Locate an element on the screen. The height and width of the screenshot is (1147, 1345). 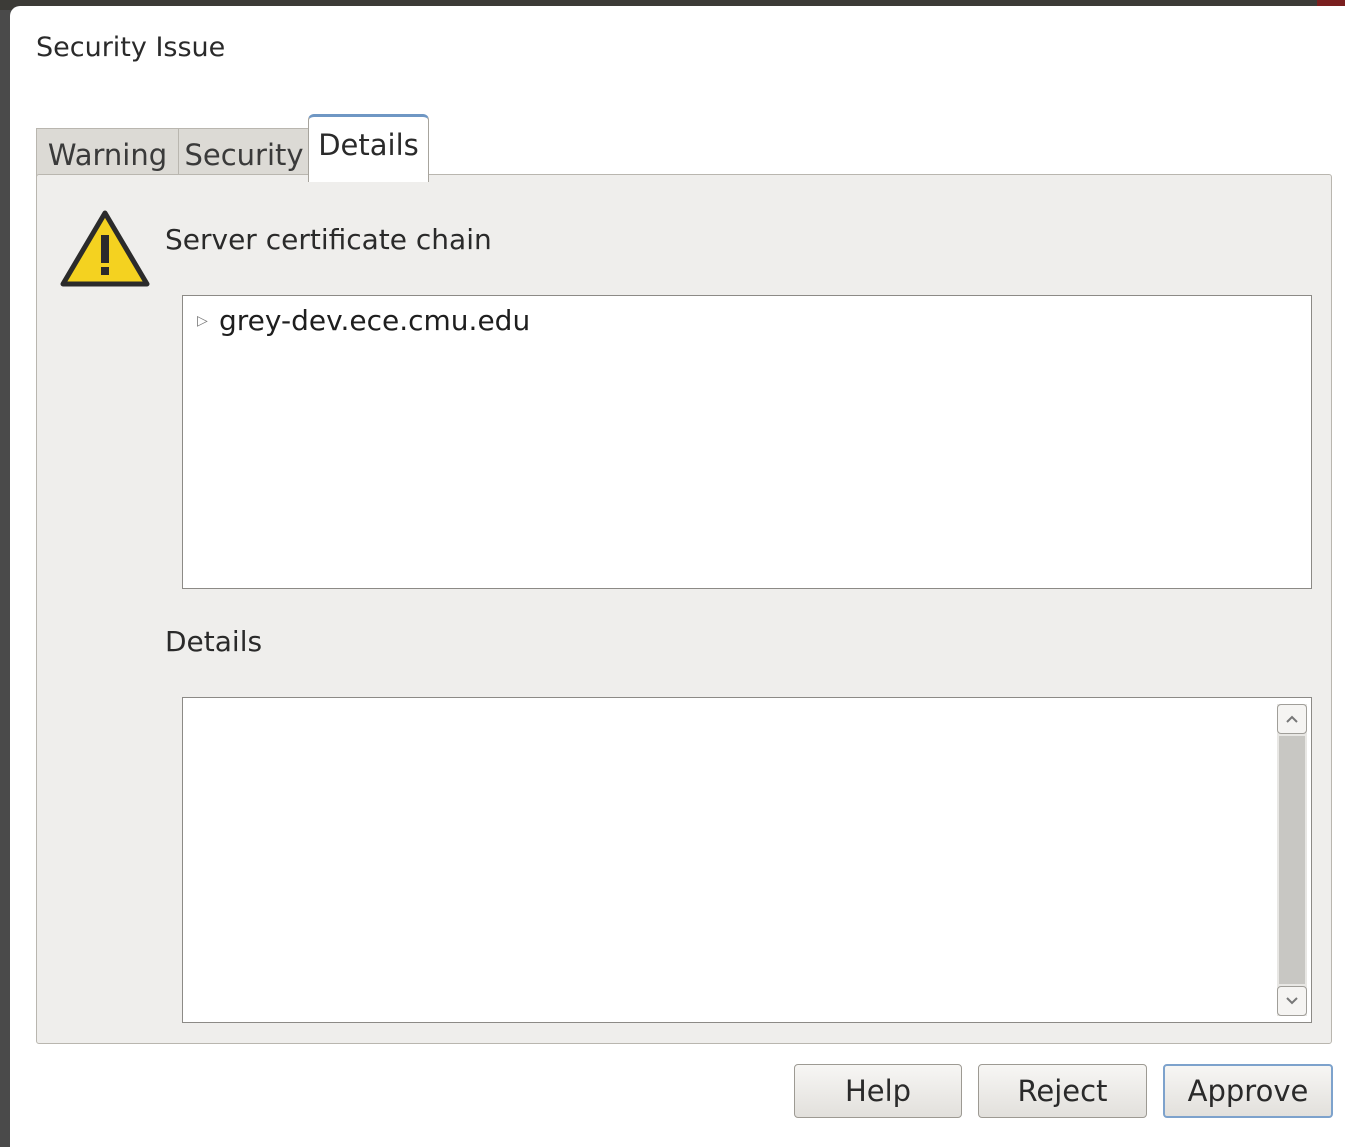
tab-security: Security is located at coordinates (244, 154).